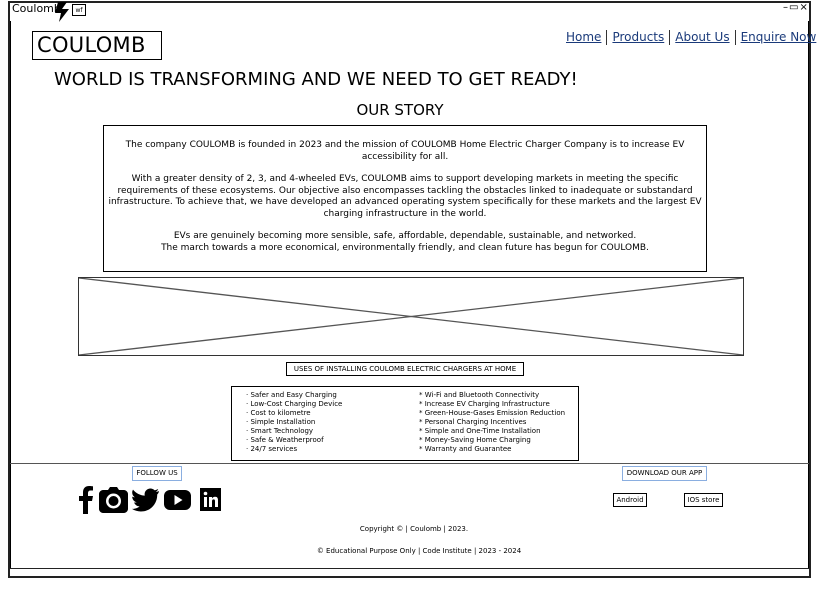  What do you see at coordinates (272, 449) in the screenshot?
I see `list-item: · 24/7 services` at bounding box center [272, 449].